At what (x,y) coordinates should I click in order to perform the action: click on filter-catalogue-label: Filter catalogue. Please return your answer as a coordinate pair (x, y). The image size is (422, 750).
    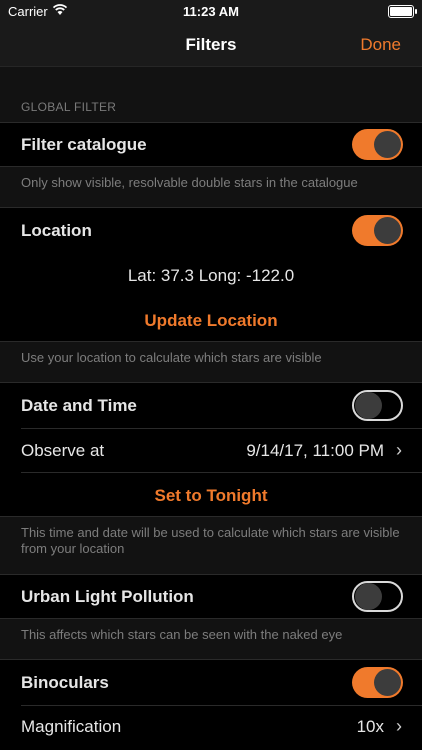
    Looking at the image, I should click on (84, 144).